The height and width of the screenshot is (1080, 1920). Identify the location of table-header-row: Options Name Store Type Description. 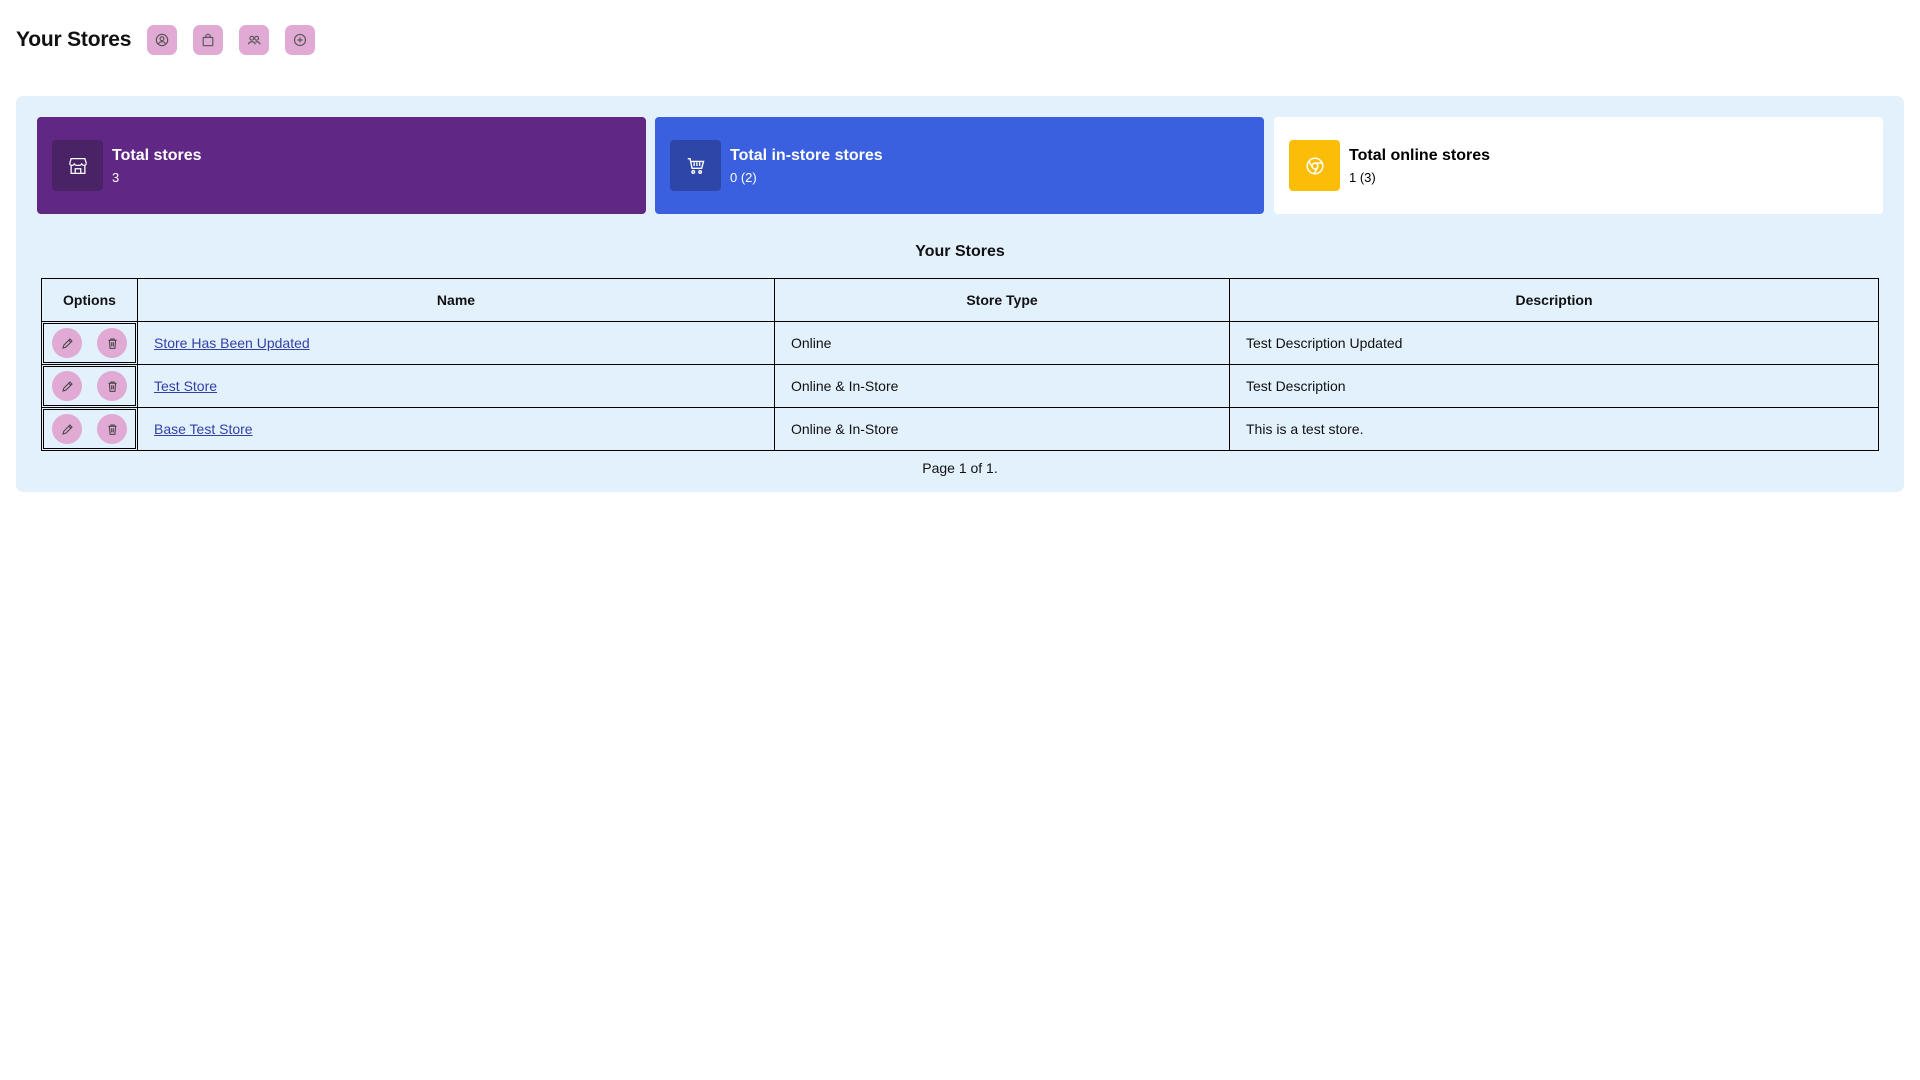
(960, 300).